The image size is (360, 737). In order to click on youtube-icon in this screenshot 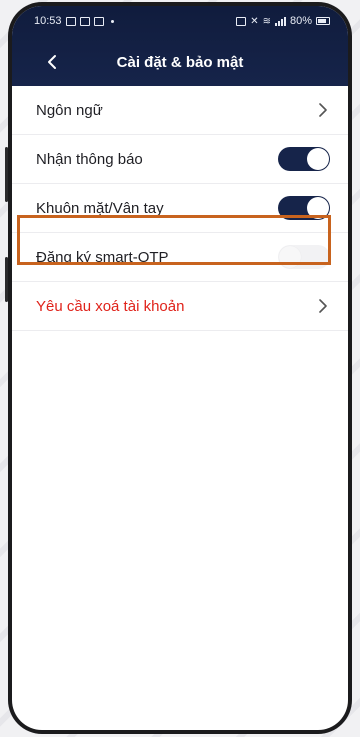, I will do `click(98, 21)`.